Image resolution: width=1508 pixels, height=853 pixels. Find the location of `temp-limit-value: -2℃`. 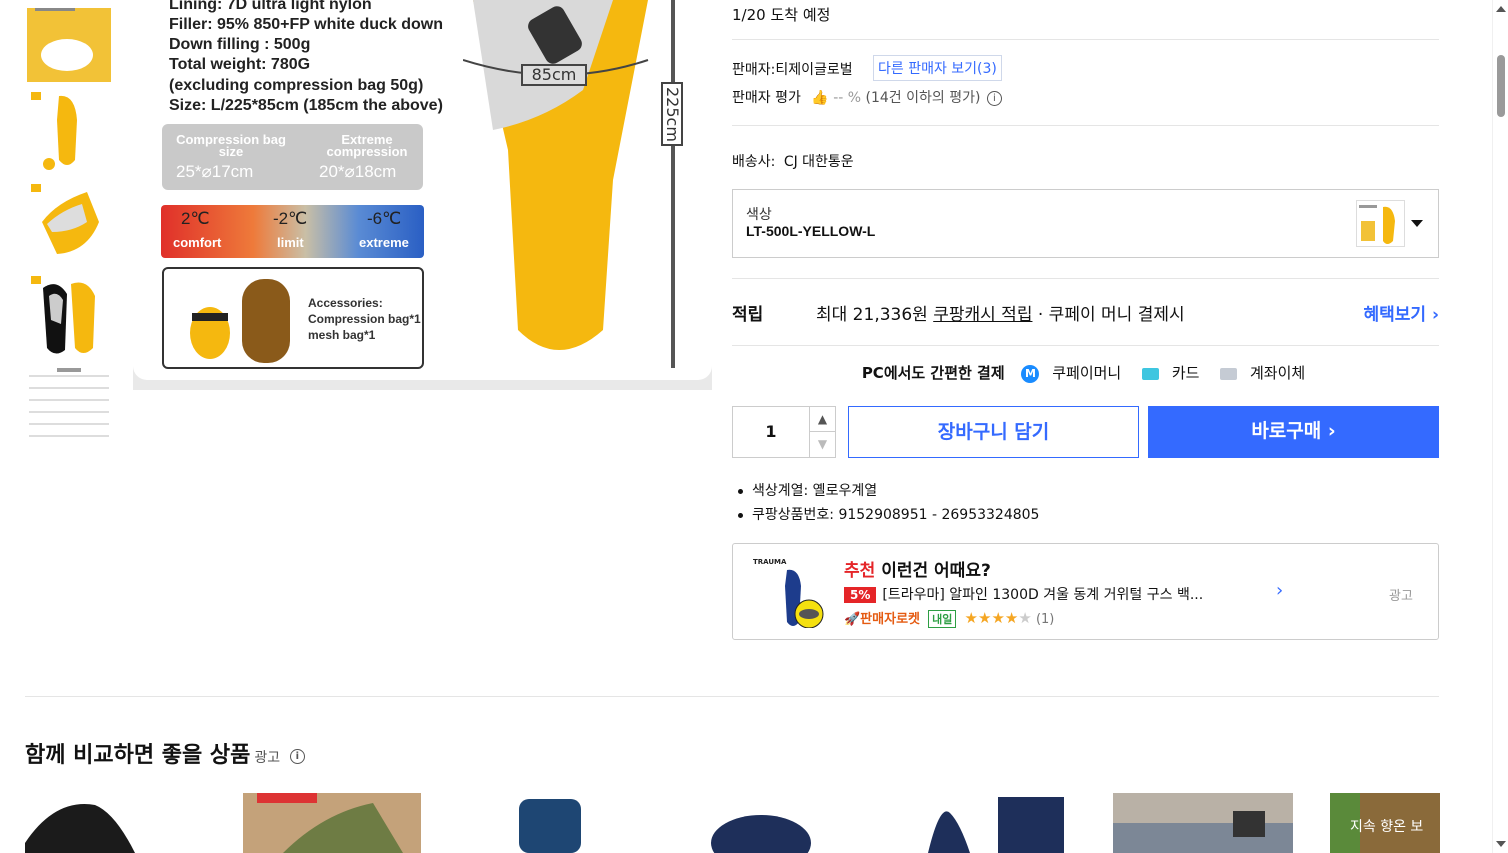

temp-limit-value: -2℃ is located at coordinates (290, 218).